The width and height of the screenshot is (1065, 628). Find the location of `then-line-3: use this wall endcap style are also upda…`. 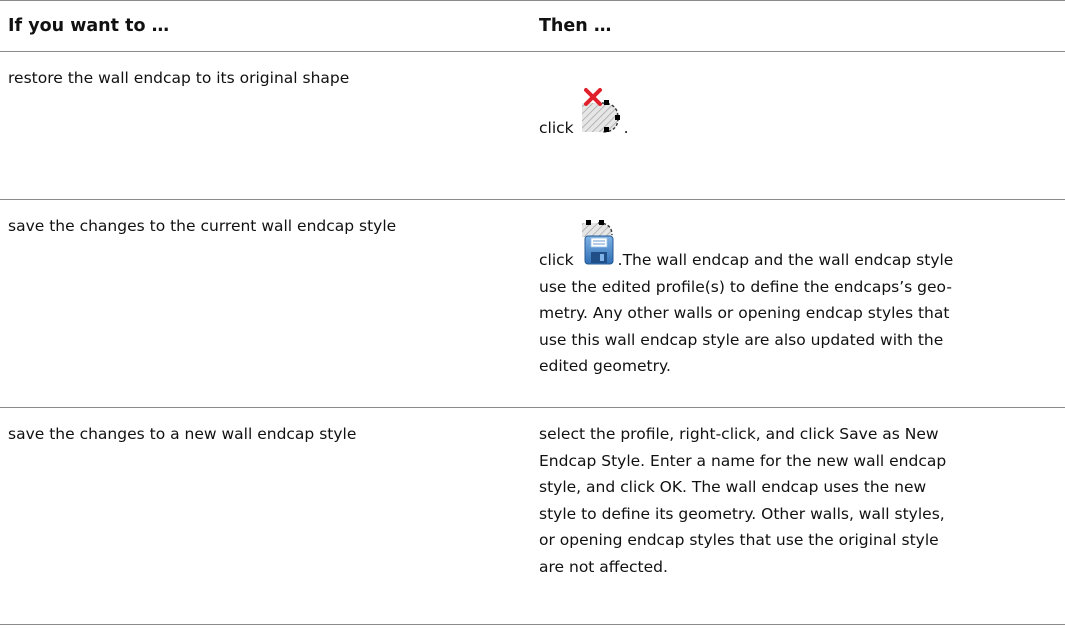

then-line-3: use this wall endcap style are also upda… is located at coordinates (741, 339).